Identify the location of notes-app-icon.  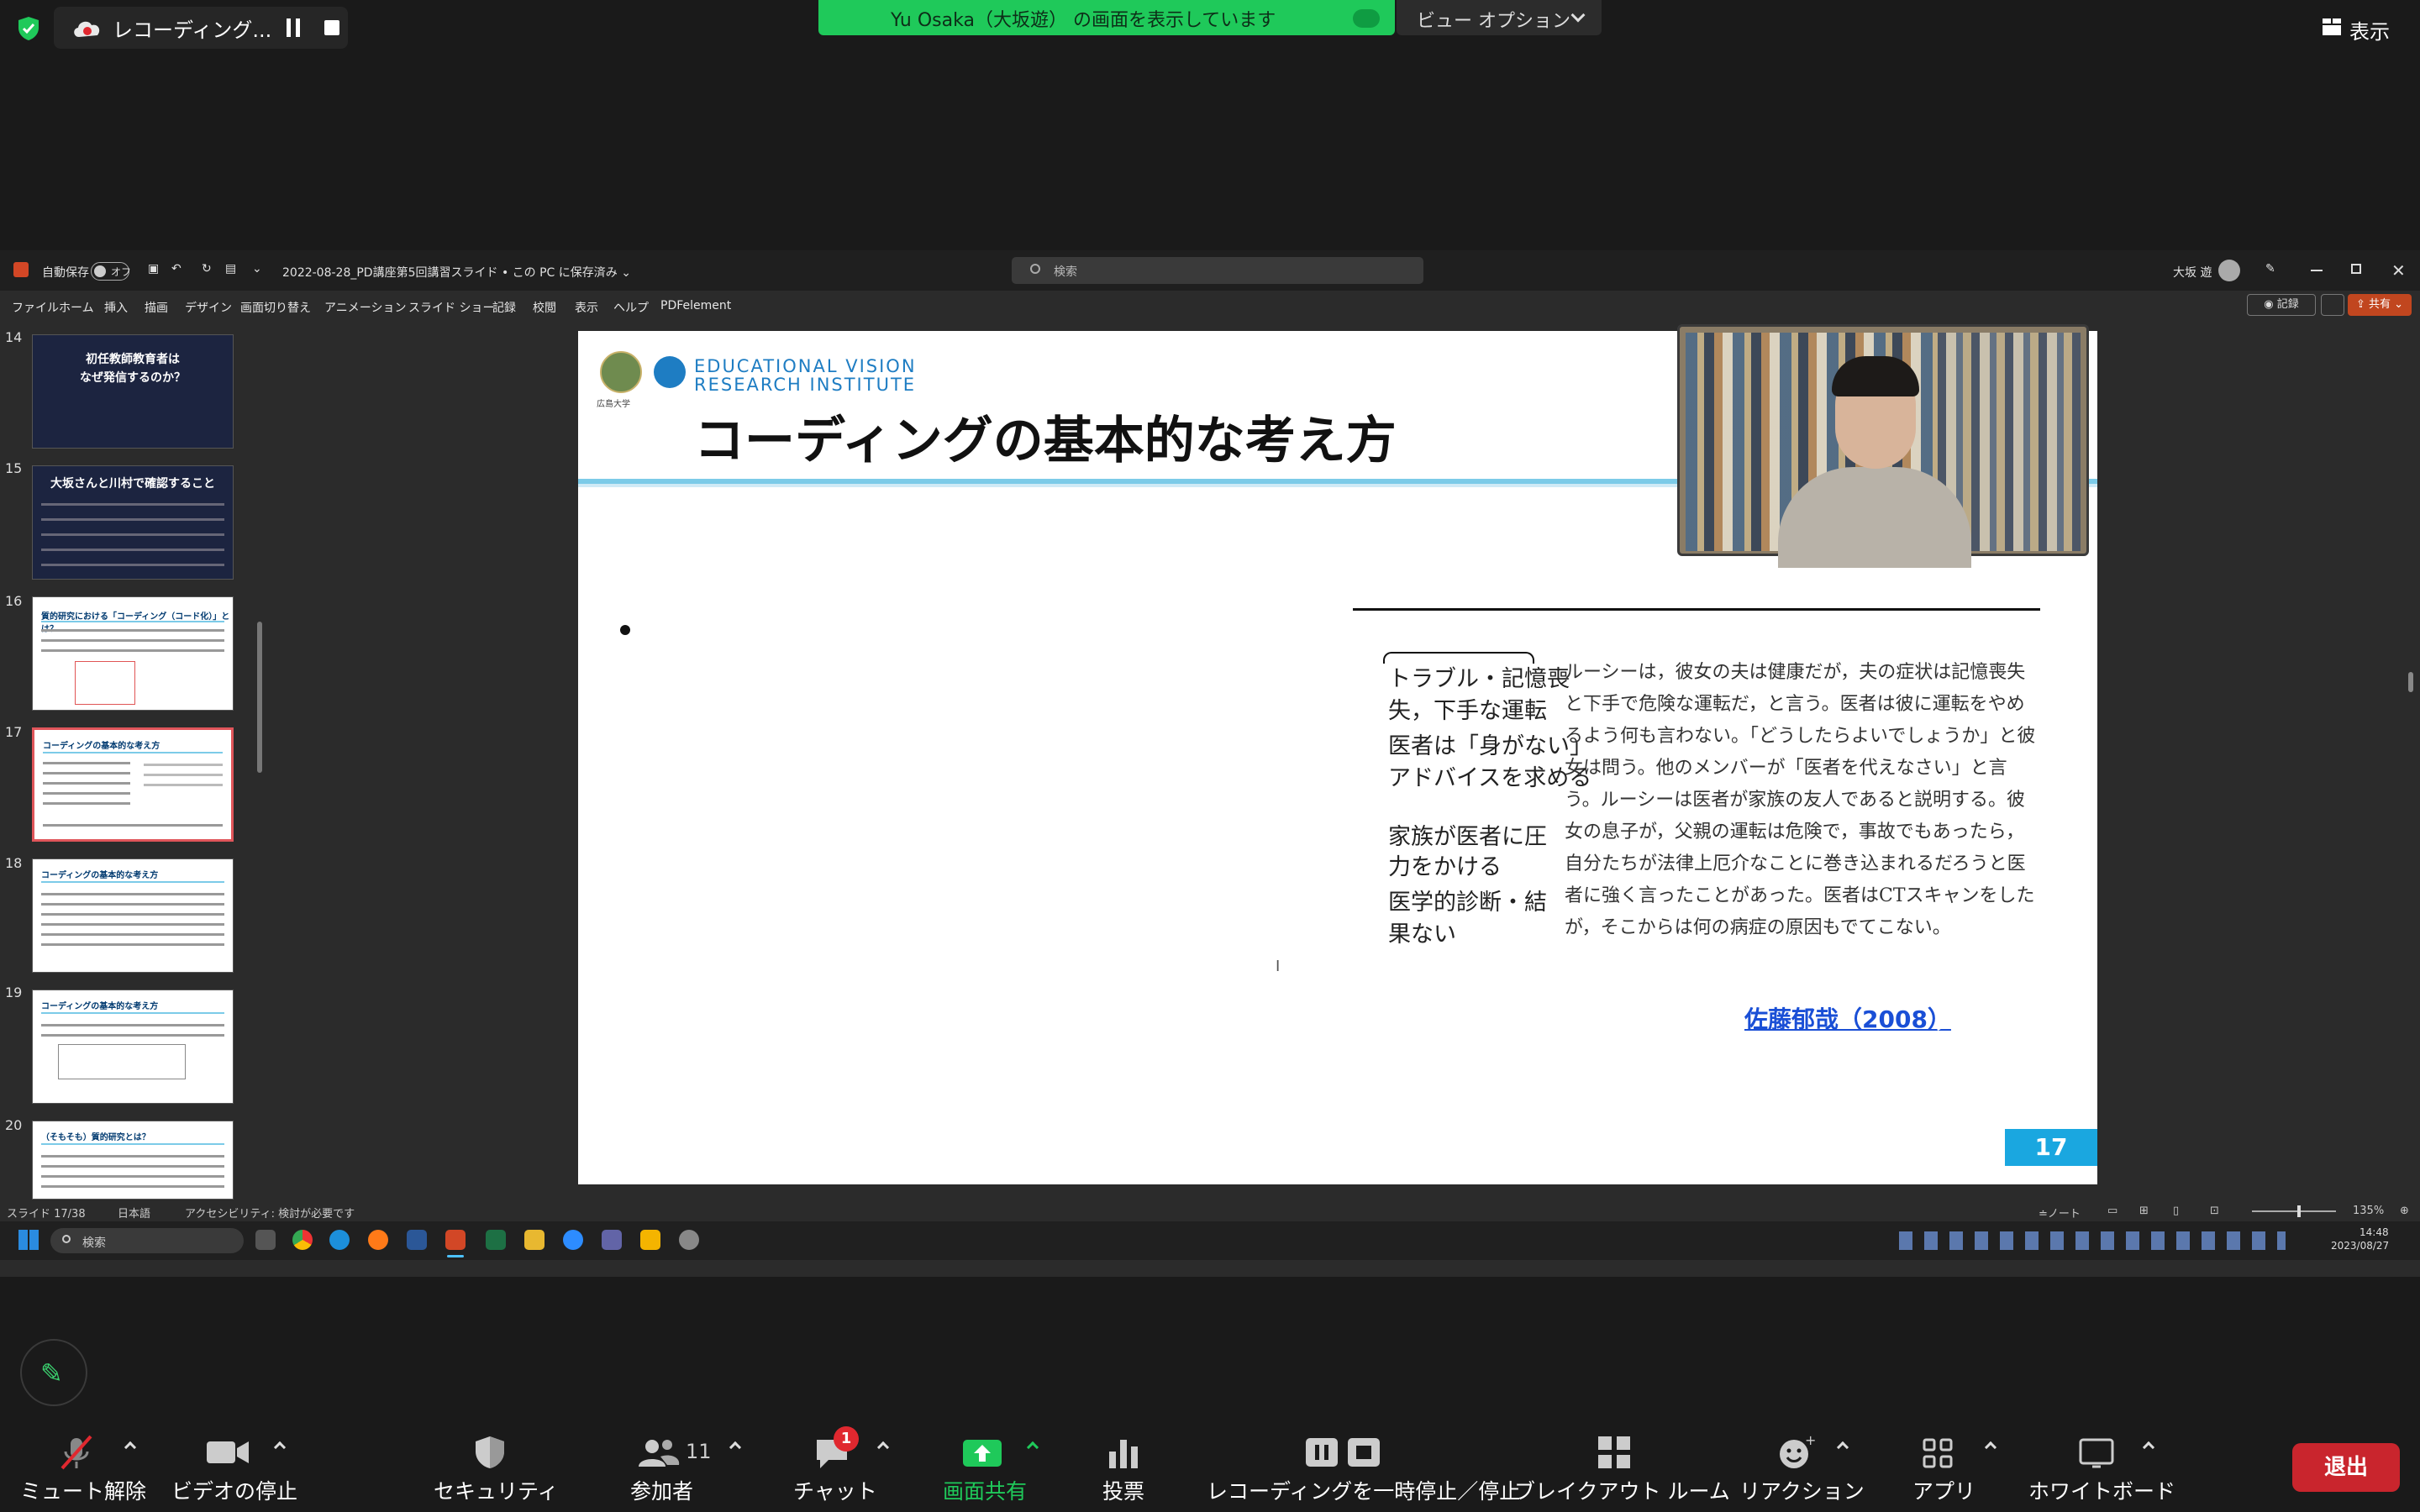
(650, 1240).